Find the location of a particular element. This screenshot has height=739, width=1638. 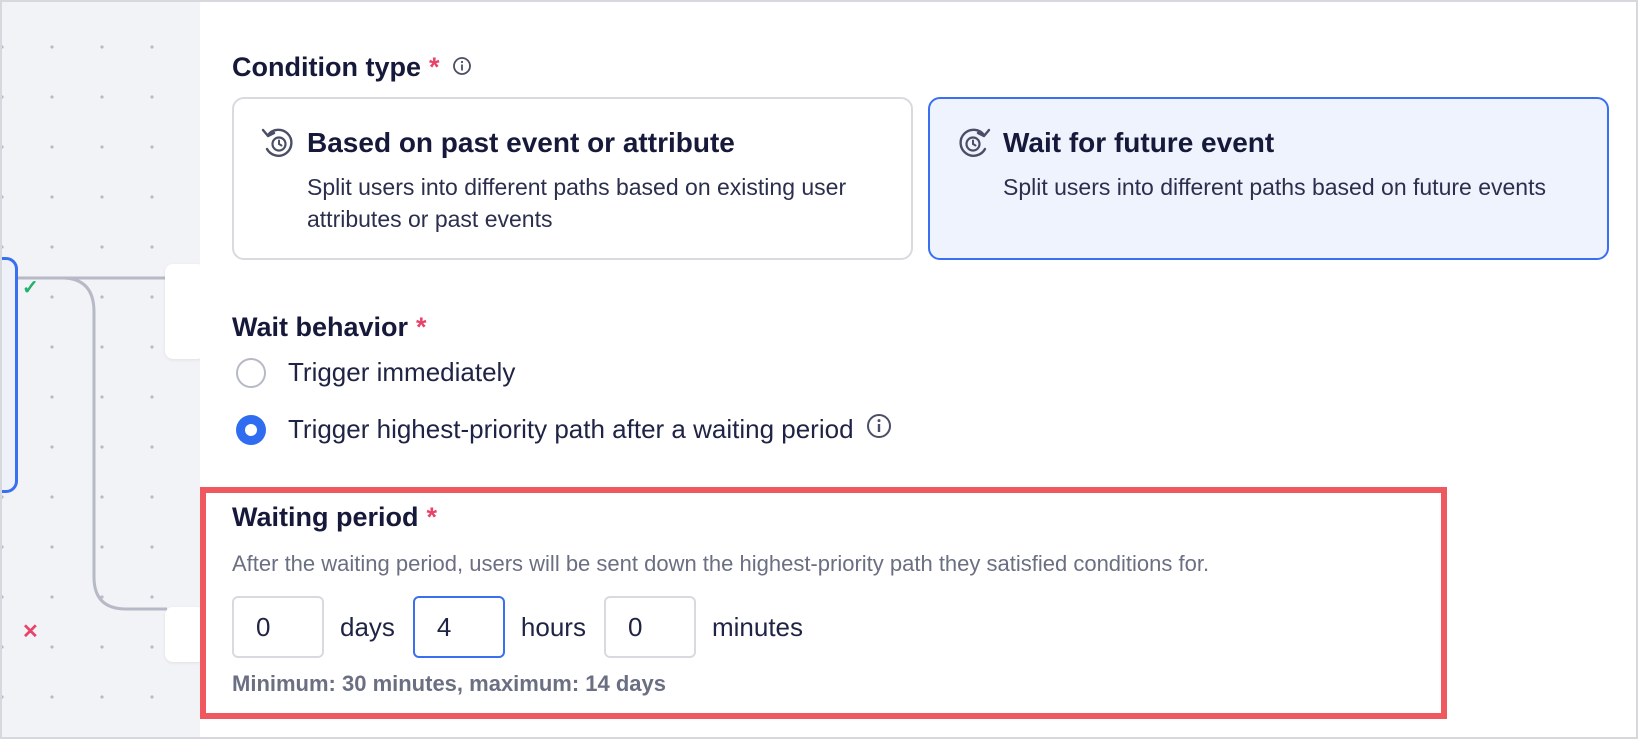

waiting-period-label: Waiting period * is located at coordinates (334, 517).